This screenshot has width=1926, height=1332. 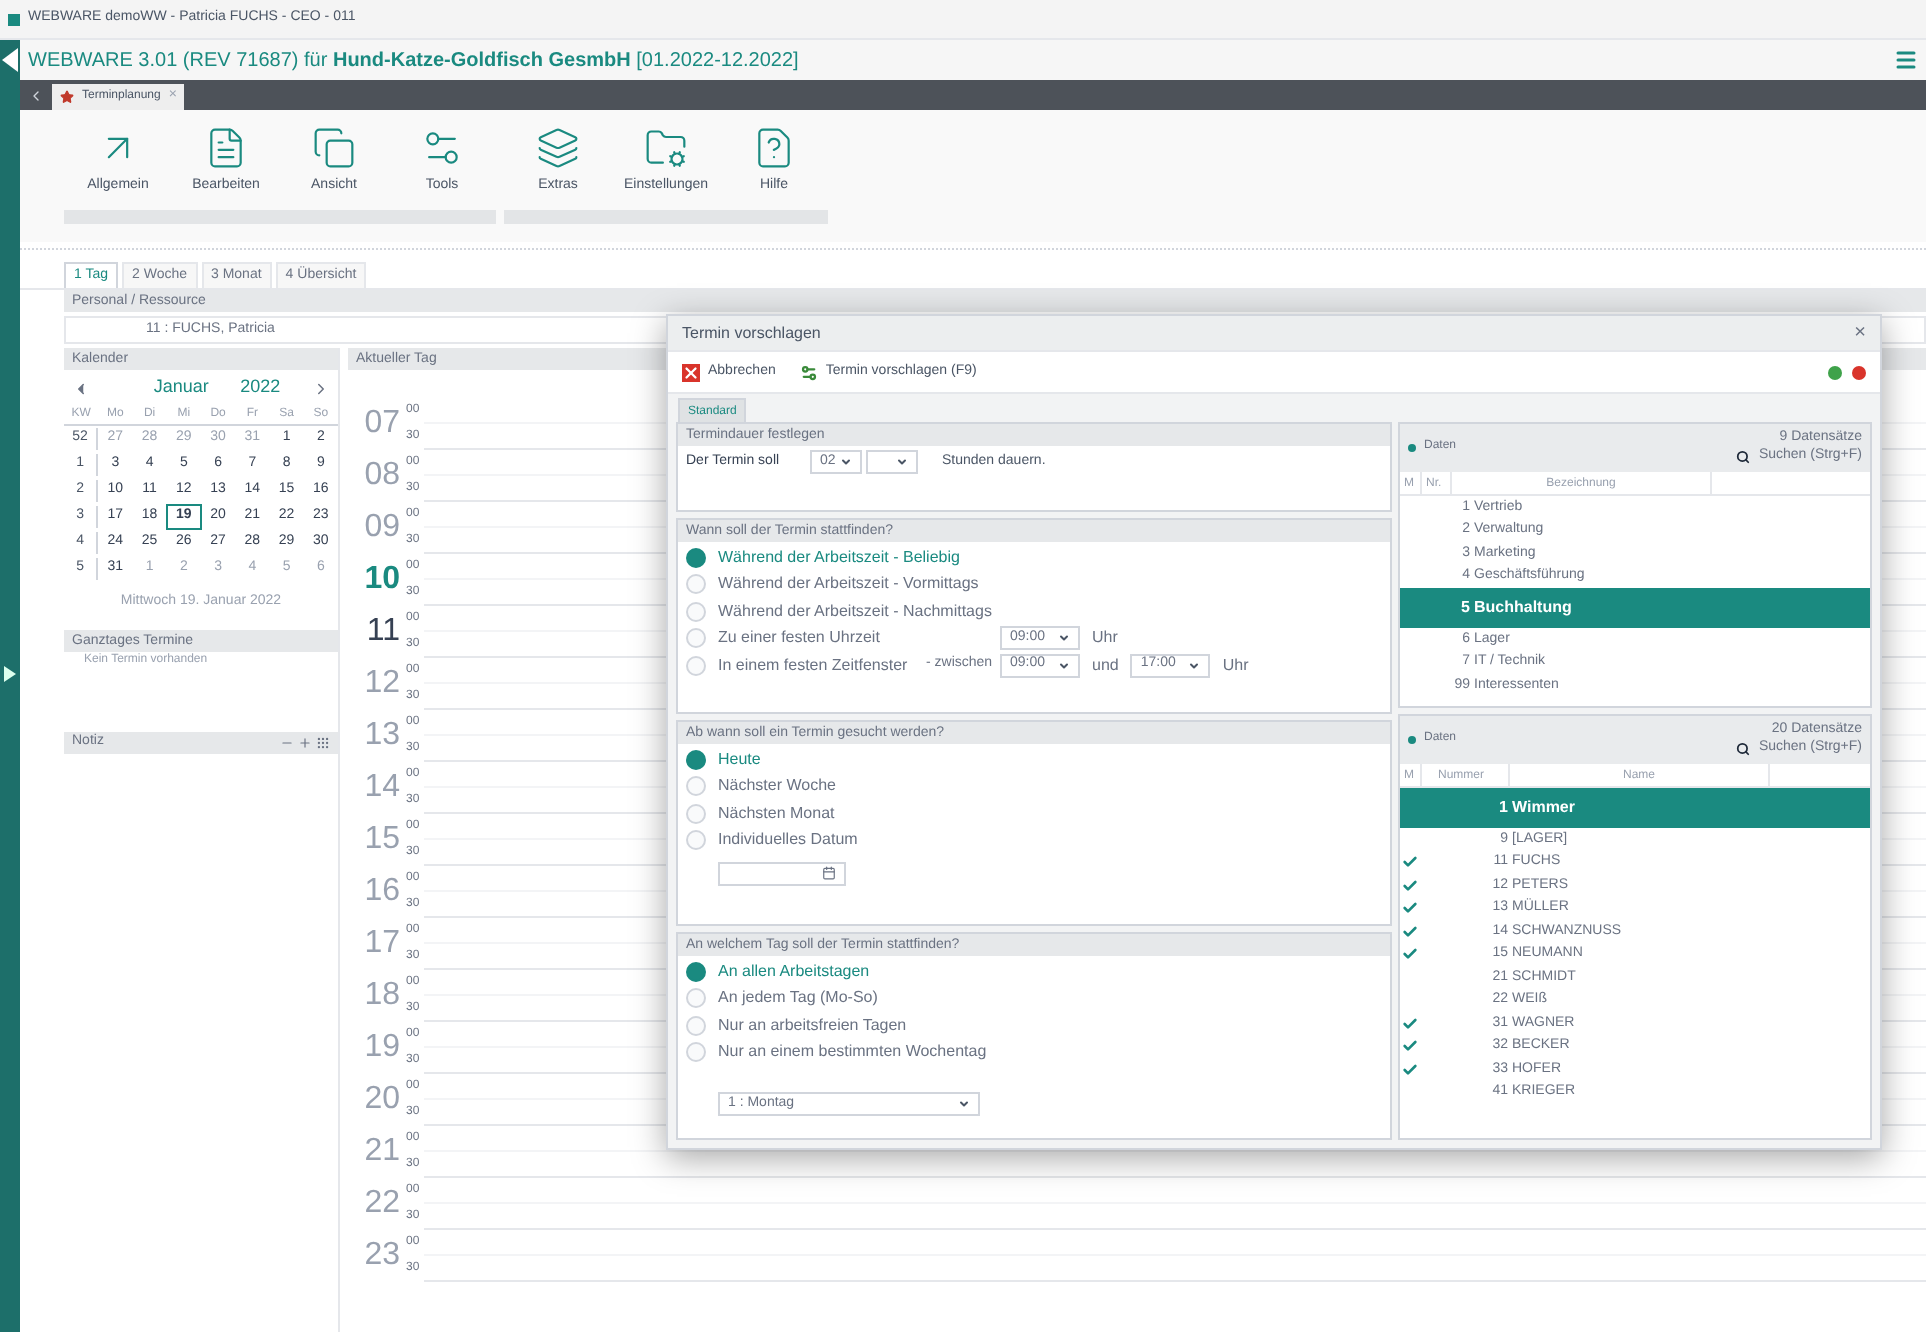 I want to click on star-icon, so click(x=67, y=97).